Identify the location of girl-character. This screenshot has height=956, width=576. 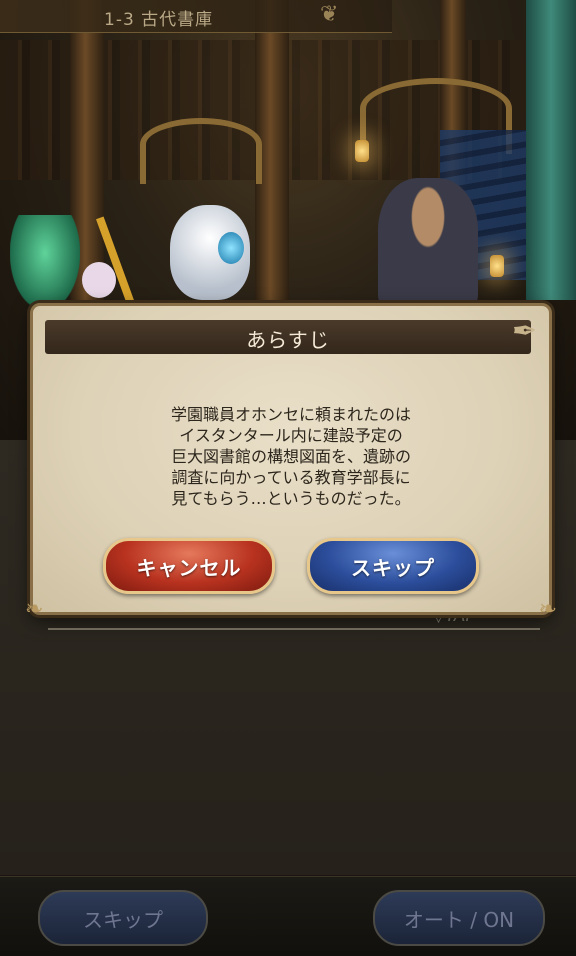
(99, 280).